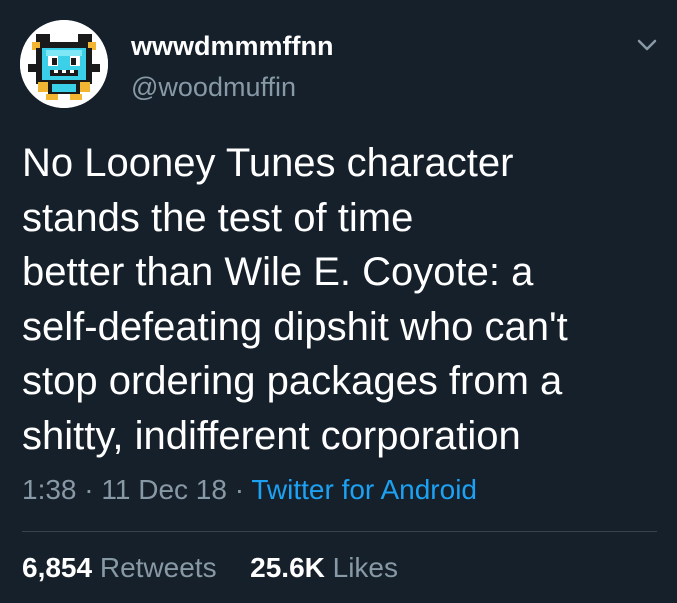 The height and width of the screenshot is (603, 677). I want to click on tweet-text-line: stop ordering packages from a, so click(292, 381).